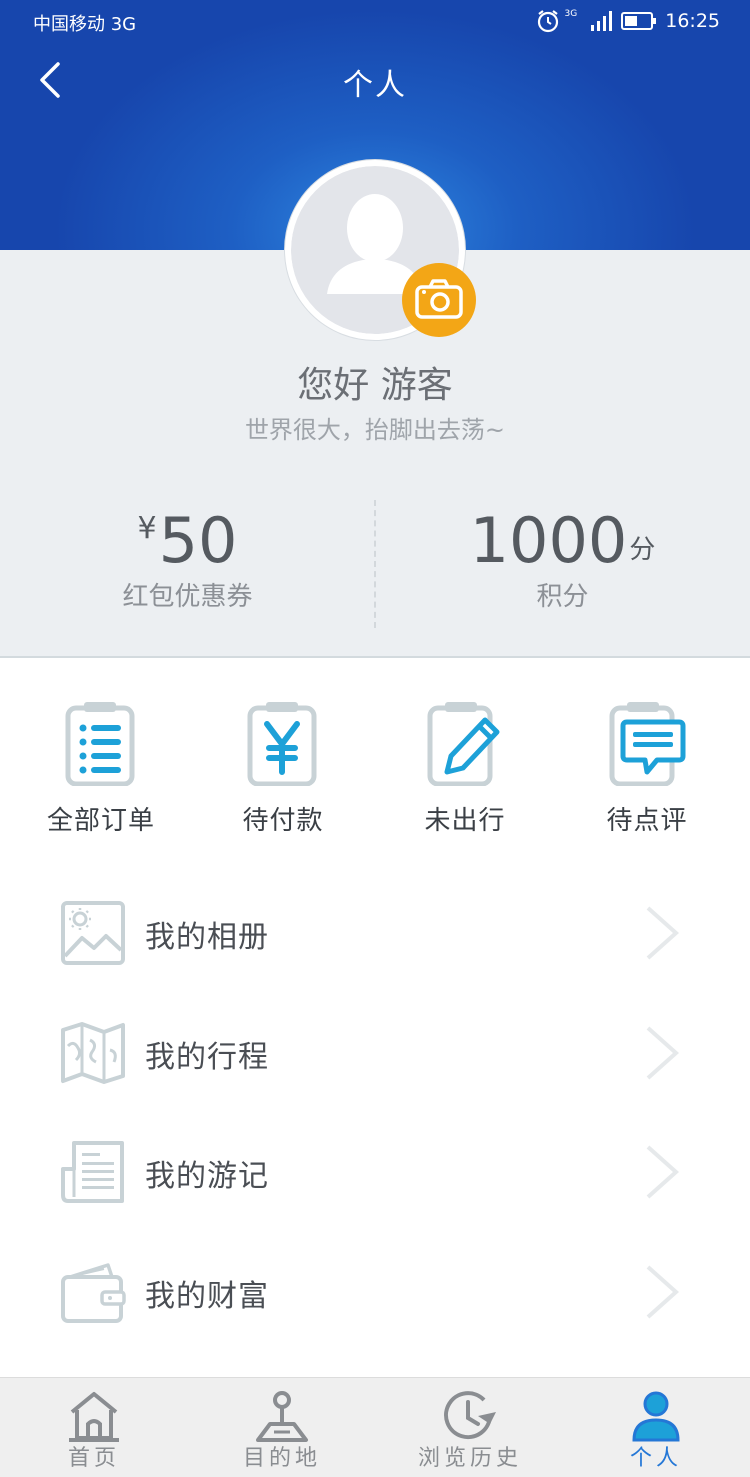  What do you see at coordinates (692, 21) in the screenshot?
I see `status-time: 16:25` at bounding box center [692, 21].